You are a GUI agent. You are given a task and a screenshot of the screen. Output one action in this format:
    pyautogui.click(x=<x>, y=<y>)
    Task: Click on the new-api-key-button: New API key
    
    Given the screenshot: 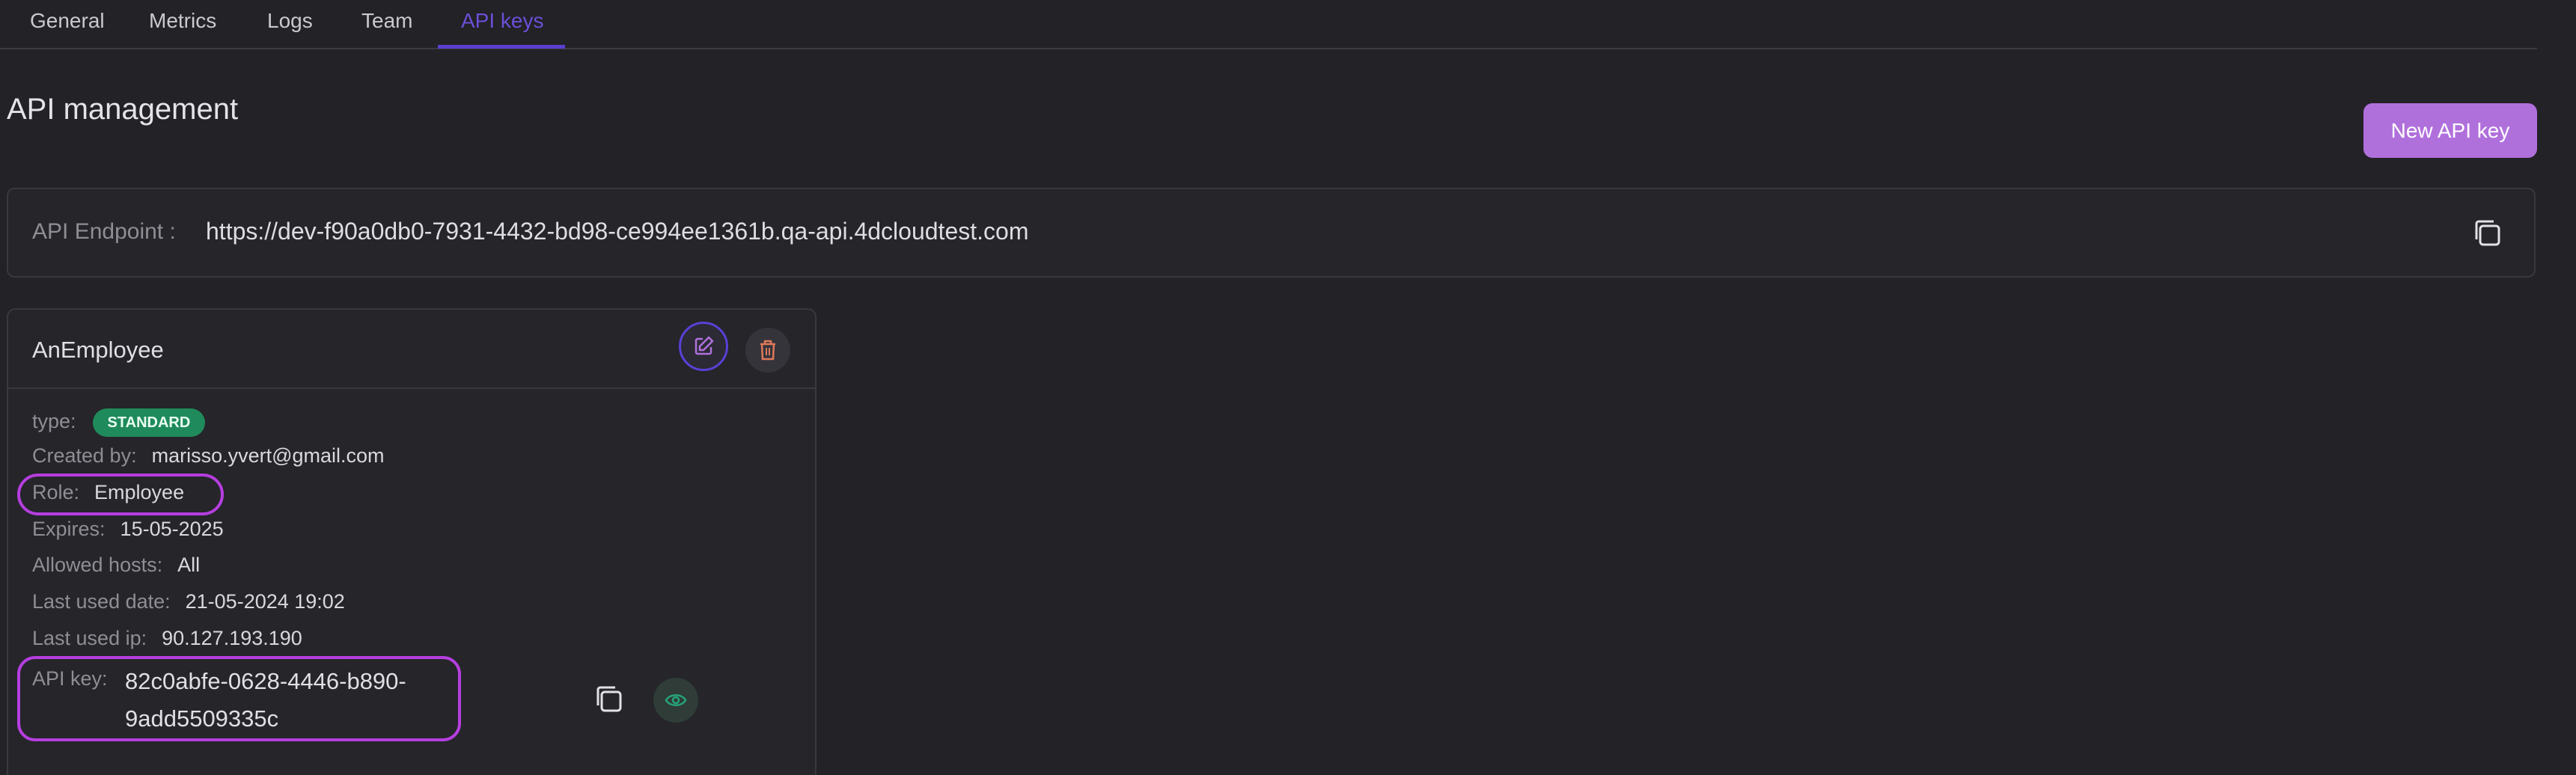 What is the action you would take?
    pyautogui.click(x=2450, y=130)
    